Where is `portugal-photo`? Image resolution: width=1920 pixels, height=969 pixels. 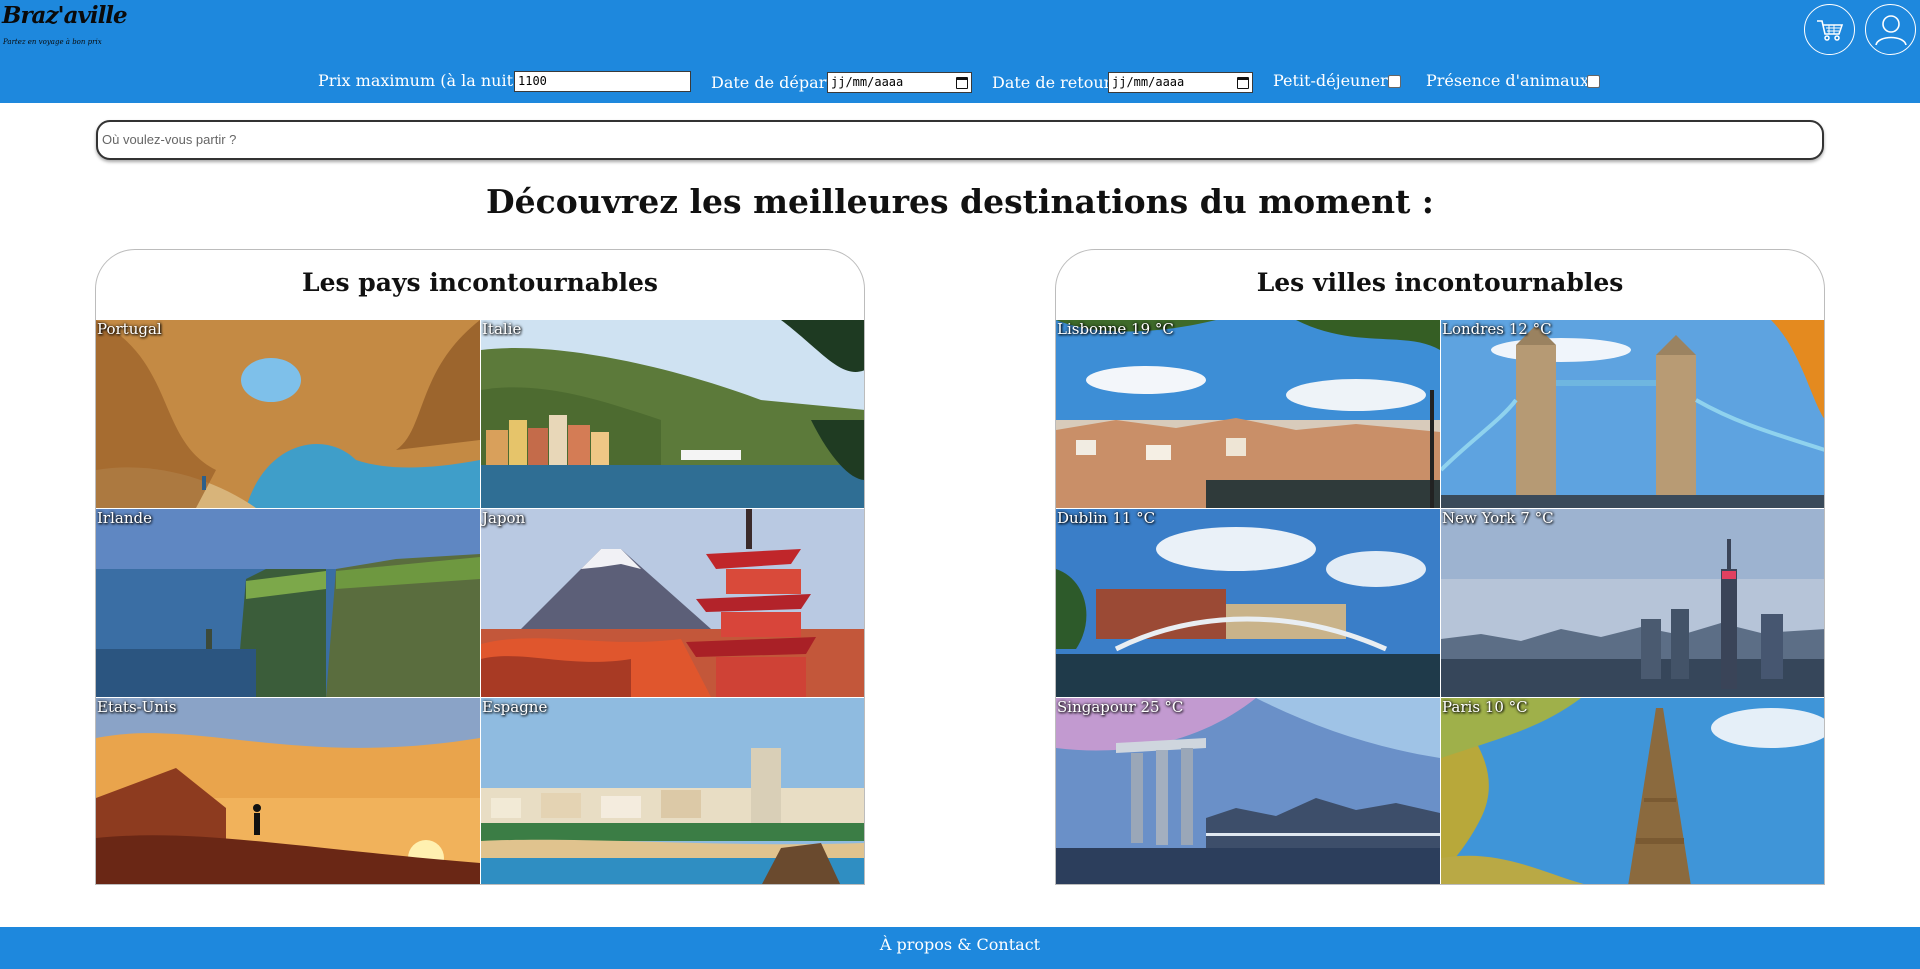 portugal-photo is located at coordinates (288, 414).